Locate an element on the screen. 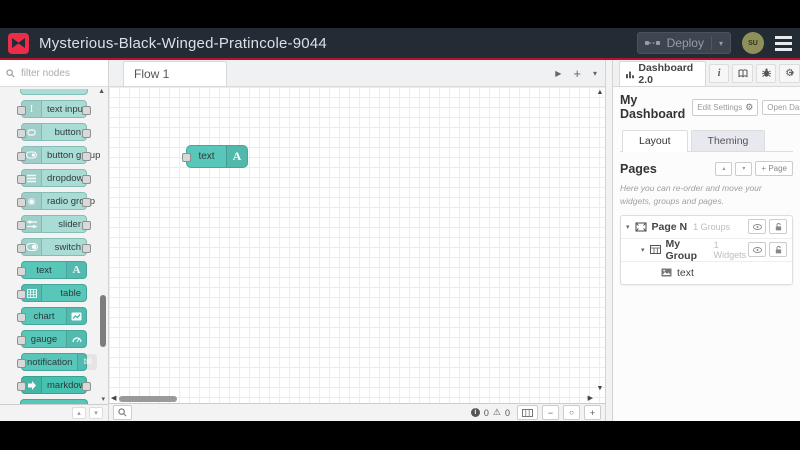 The width and height of the screenshot is (800, 450). scroll-left-icon: ◀ is located at coordinates (113, 398).